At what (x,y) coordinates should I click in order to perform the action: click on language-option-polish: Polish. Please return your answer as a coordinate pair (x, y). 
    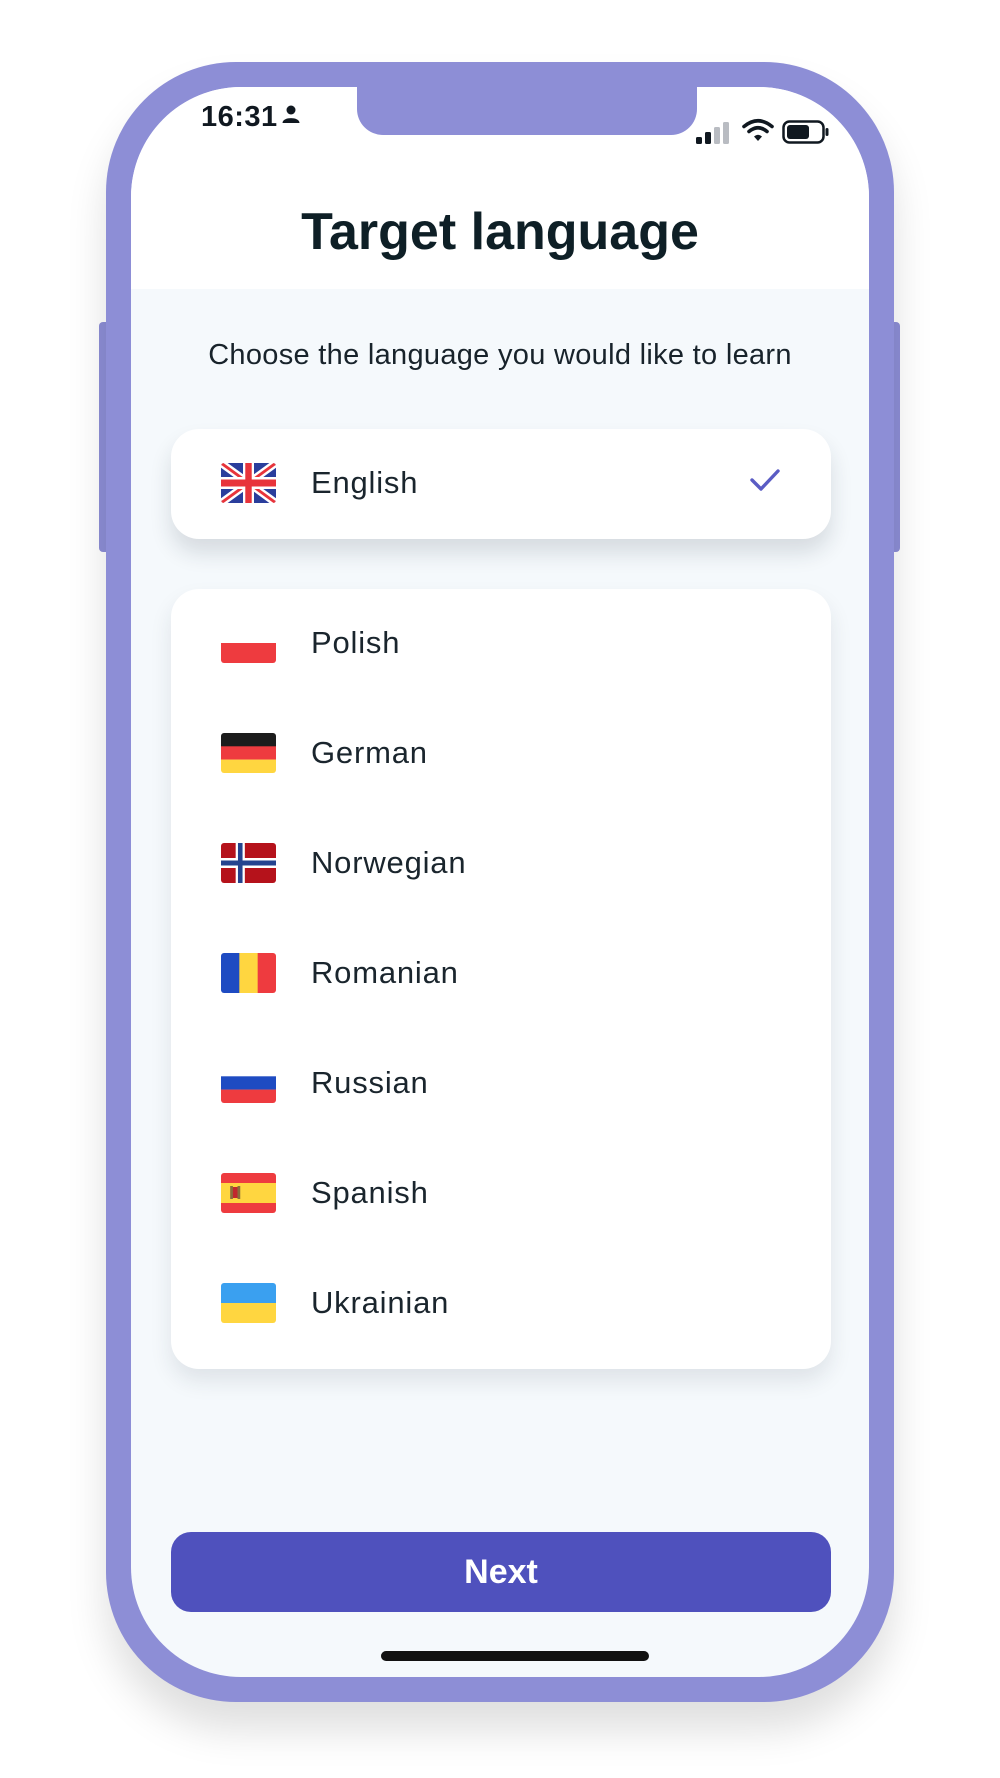
    Looking at the image, I should click on (501, 644).